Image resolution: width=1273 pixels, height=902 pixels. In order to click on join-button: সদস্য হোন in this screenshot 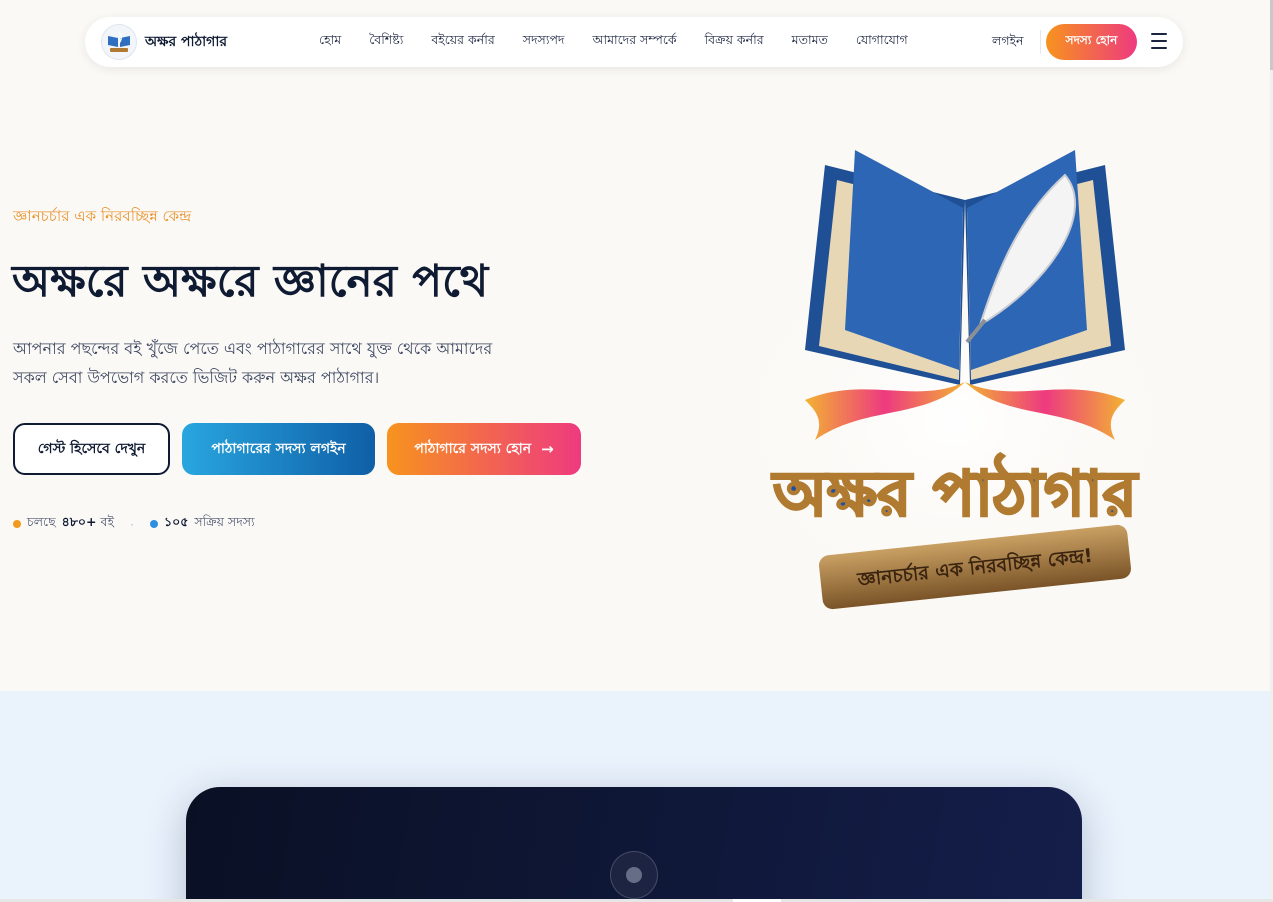, I will do `click(1091, 42)`.